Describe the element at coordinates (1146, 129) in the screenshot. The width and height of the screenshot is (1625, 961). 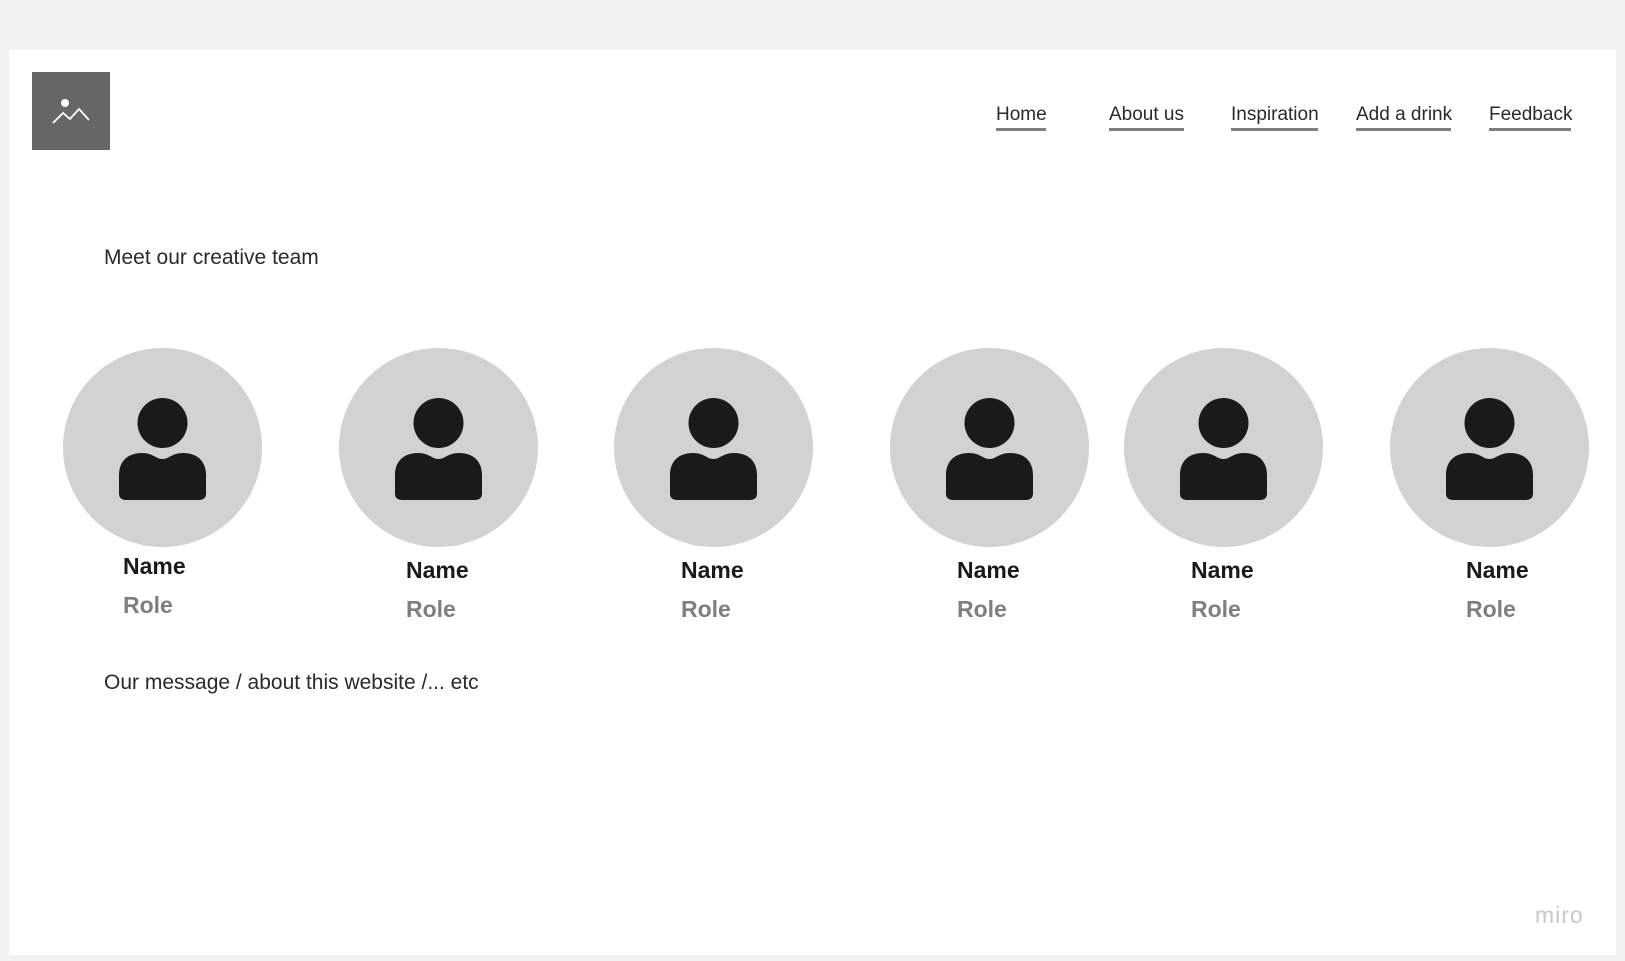
I see `nav-about-underline` at that location.